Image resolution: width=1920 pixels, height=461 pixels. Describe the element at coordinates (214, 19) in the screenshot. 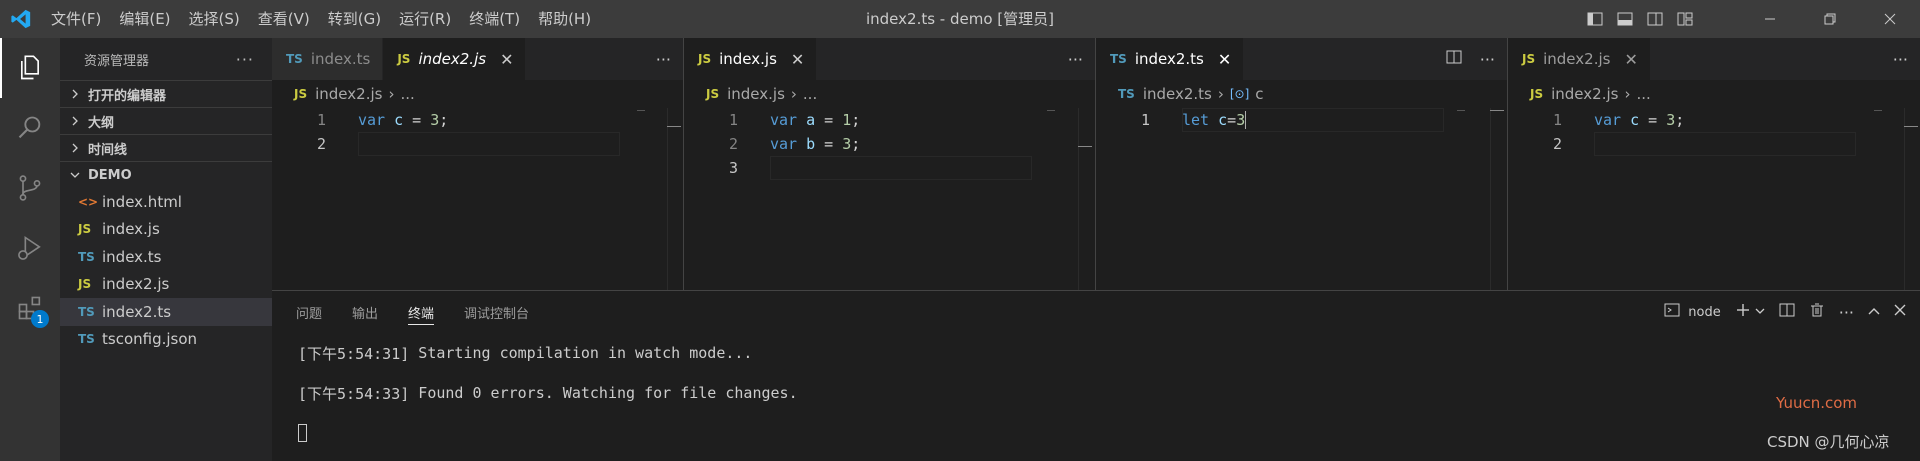

I see `menu-selection: 选择(S)` at that location.